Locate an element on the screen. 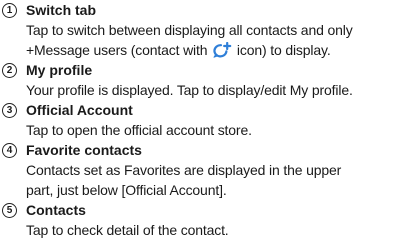  description-line: part, just below [Official Account]. is located at coordinates (126, 190).